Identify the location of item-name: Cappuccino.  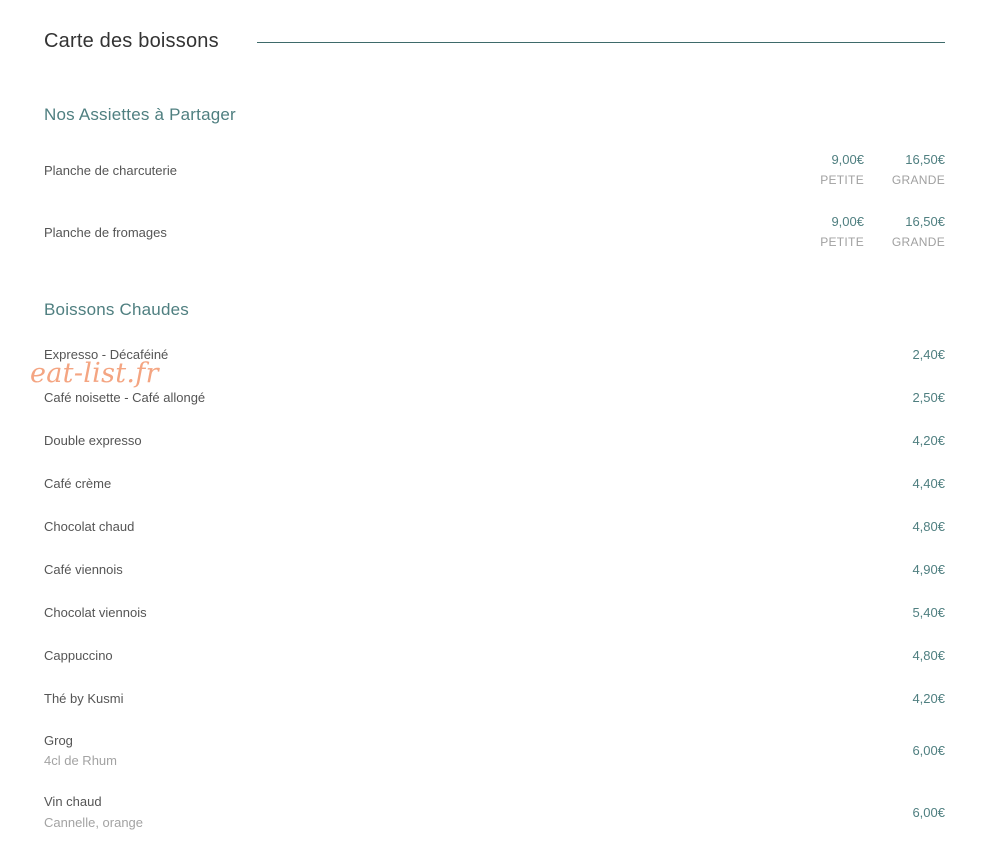
(78, 655).